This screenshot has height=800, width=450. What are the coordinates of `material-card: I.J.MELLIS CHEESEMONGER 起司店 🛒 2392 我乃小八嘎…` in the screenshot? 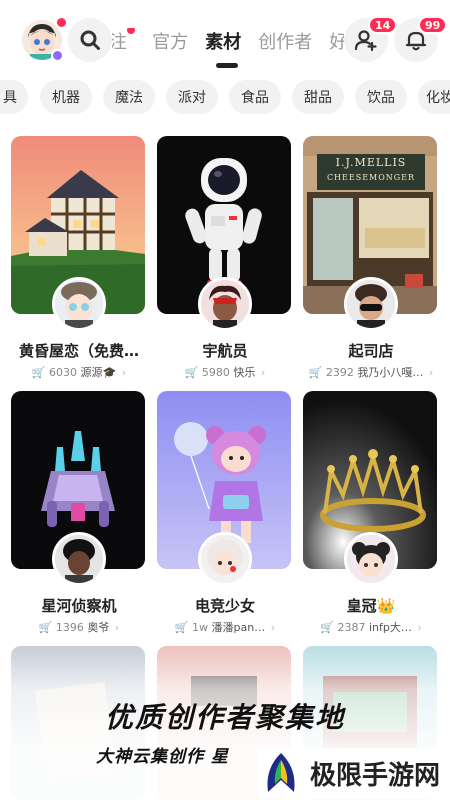 It's located at (371, 261).